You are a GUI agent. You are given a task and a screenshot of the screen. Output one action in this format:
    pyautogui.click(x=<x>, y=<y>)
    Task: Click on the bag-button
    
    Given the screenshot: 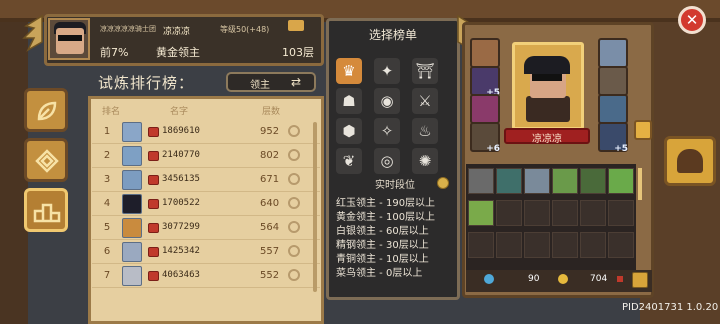 What is the action you would take?
    pyautogui.click(x=640, y=280)
    